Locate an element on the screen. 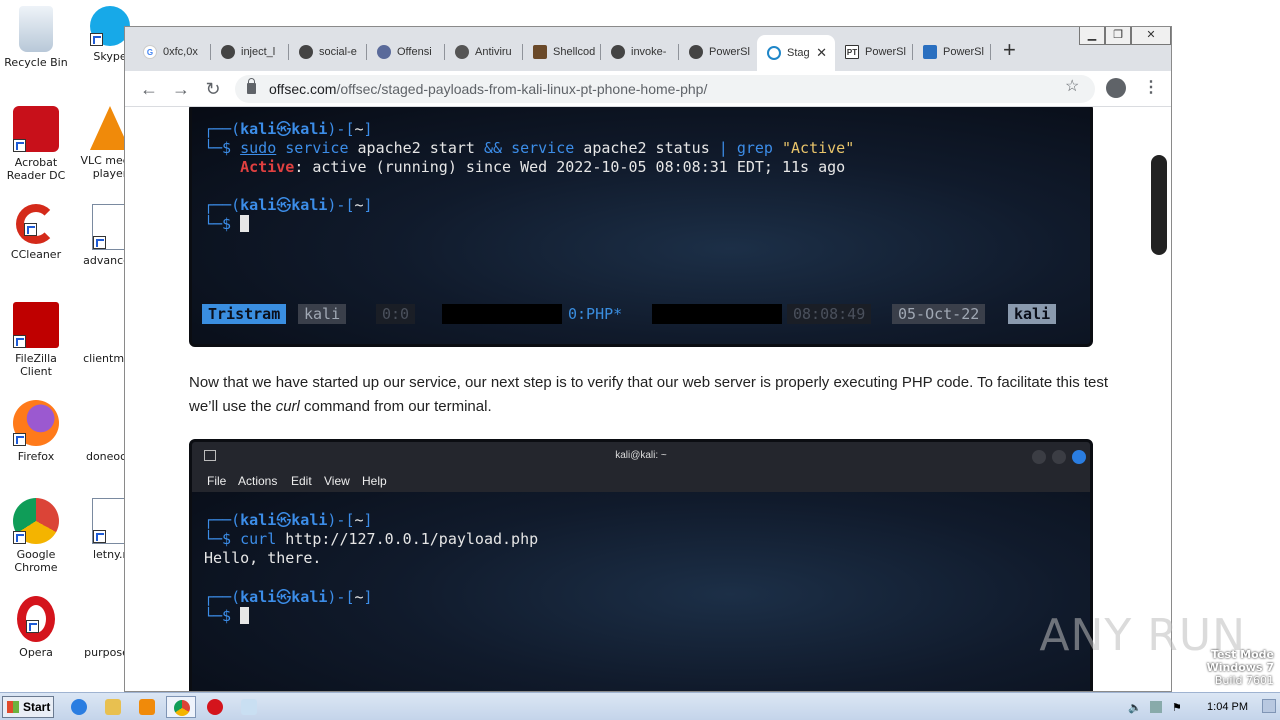 The height and width of the screenshot is (720, 1280). tmux-filler is located at coordinates (717, 314).